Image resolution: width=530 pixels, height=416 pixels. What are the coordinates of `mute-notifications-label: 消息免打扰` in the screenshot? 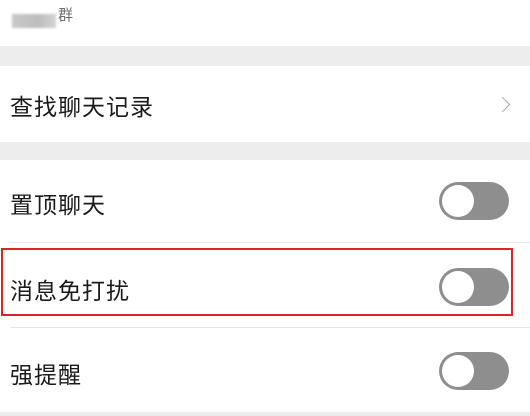 It's located at (70, 292).